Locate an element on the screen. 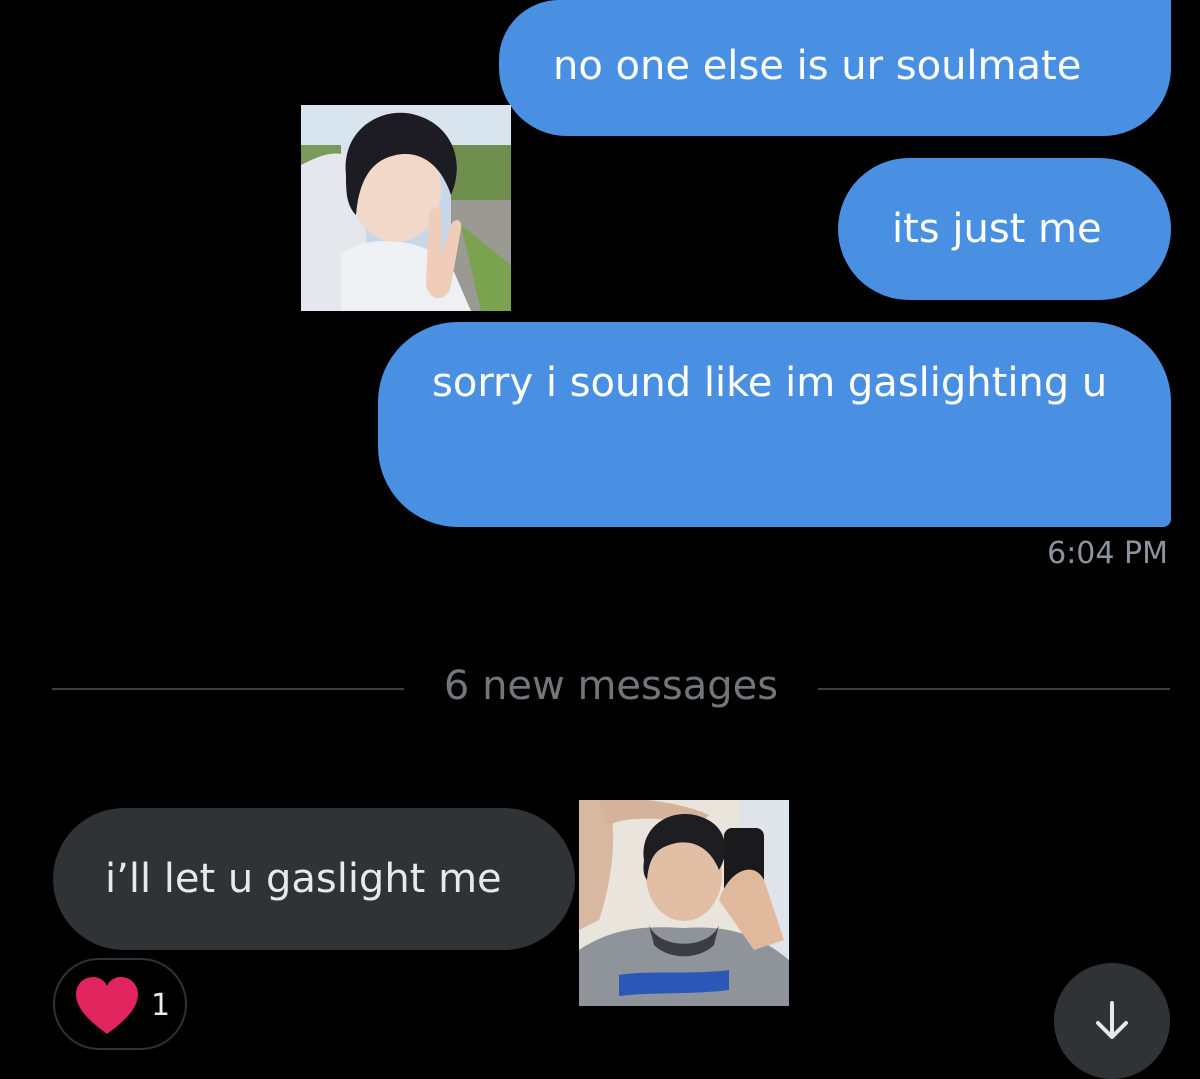 The width and height of the screenshot is (1200, 1079). message-timestamp: 6:04 PM is located at coordinates (1107, 553).